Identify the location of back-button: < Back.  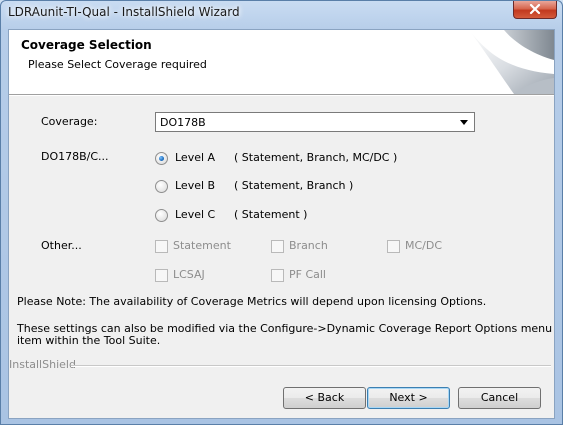
(324, 398).